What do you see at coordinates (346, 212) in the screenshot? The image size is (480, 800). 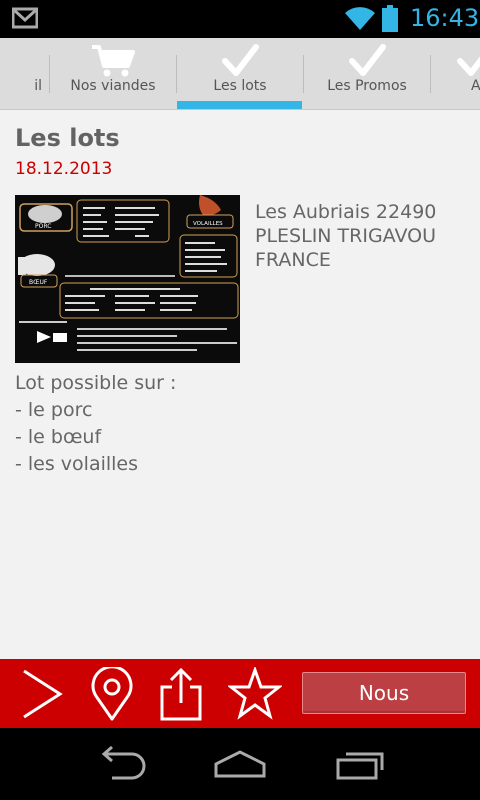 I see `address-line: Les Aubriais 22490` at bounding box center [346, 212].